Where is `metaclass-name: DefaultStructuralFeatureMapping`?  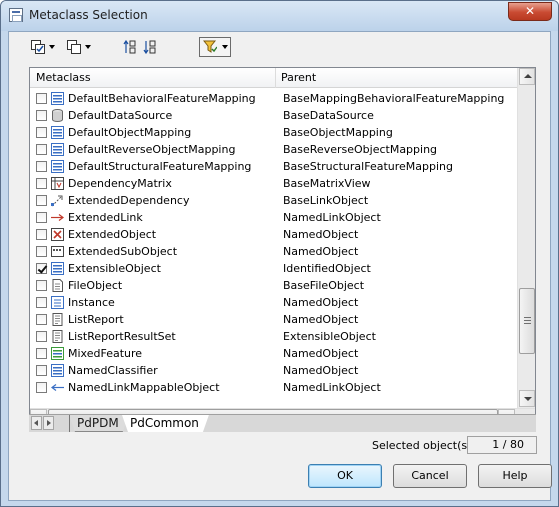 metaclass-name: DefaultStructuralFeatureMapping is located at coordinates (160, 166).